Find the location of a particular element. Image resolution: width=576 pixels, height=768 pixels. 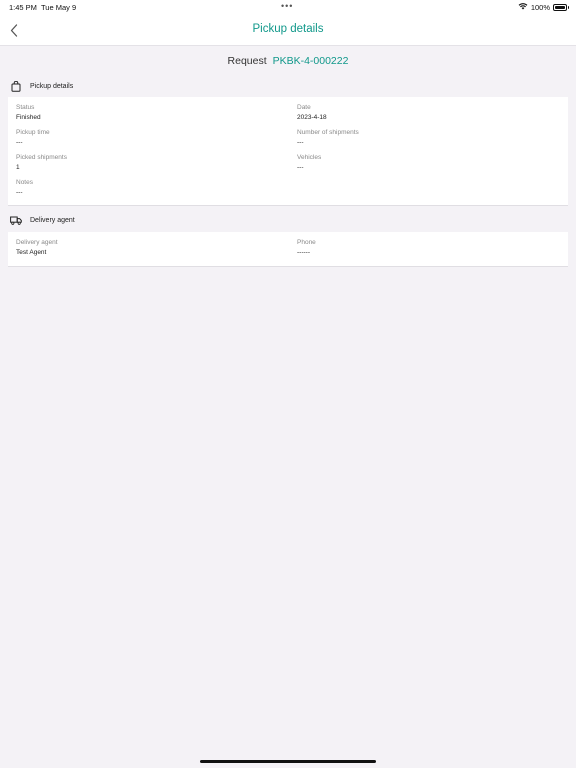

number-of-shipments-label: Number of shipments is located at coordinates (328, 132).